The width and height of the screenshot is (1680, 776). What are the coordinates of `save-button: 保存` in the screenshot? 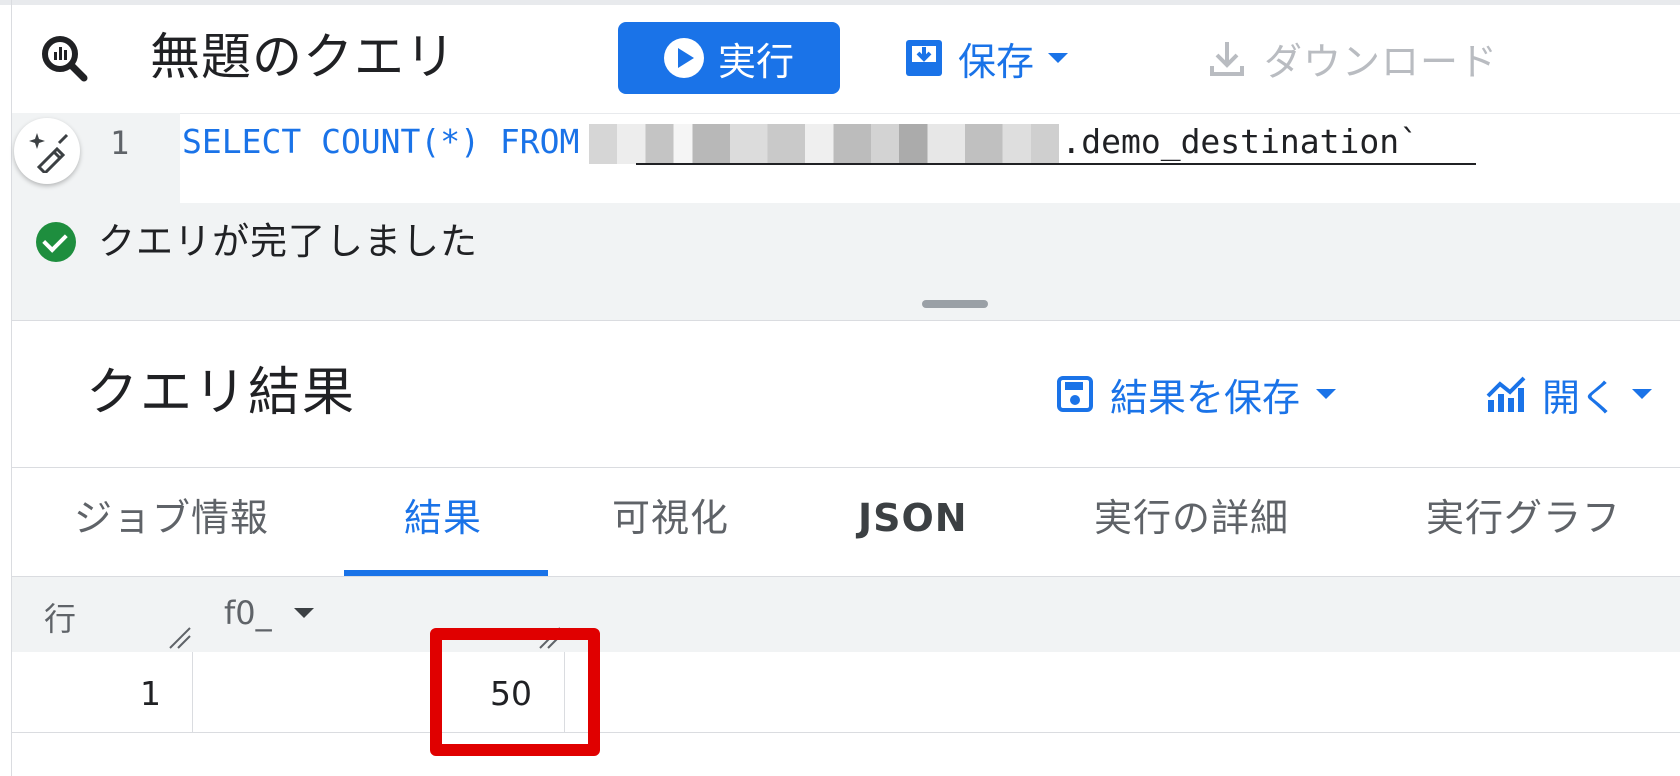 It's located at (986, 58).